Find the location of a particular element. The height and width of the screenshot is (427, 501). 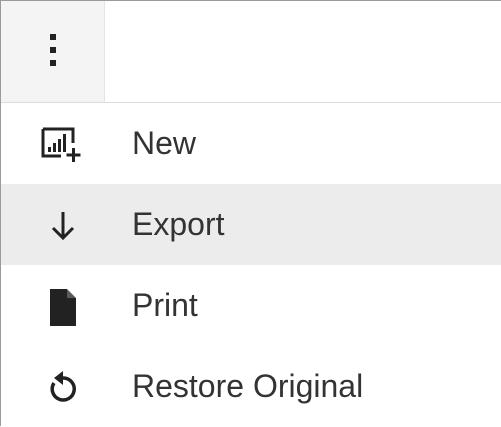

menu-item-label: Export is located at coordinates (178, 224).